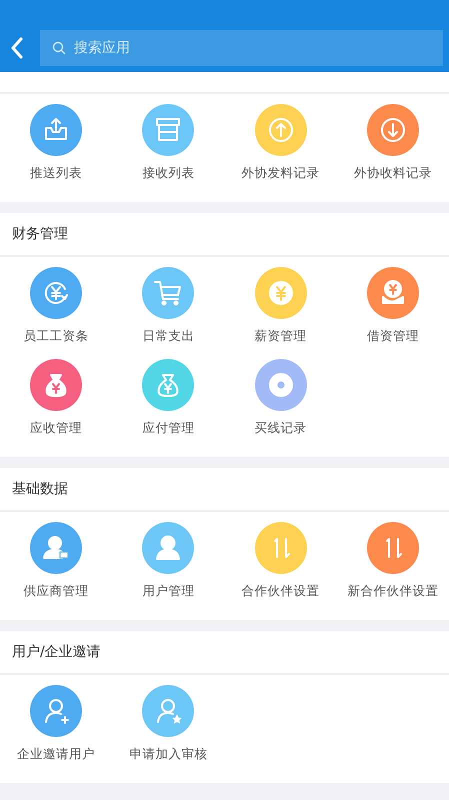  What do you see at coordinates (224, 235) in the screenshot?
I see `section-title: 财务管理` at bounding box center [224, 235].